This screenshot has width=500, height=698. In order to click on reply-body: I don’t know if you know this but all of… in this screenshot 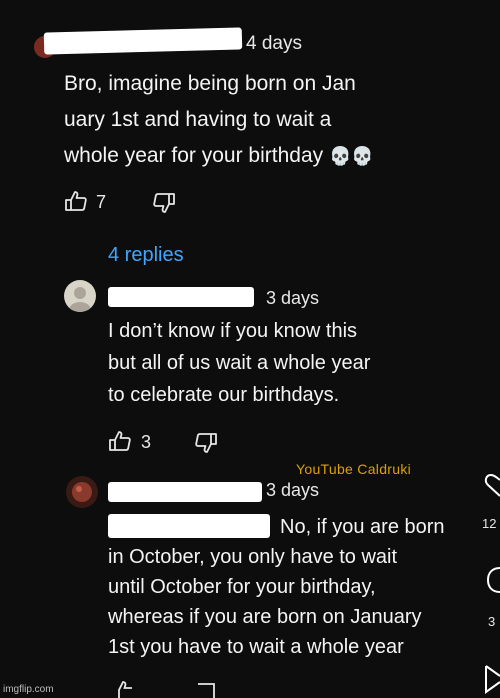, I will do `click(239, 363)`.